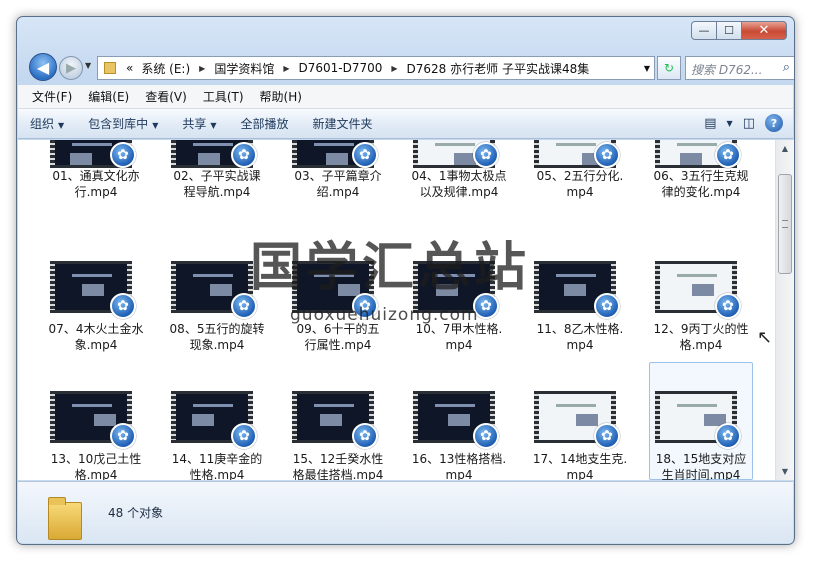 Image resolution: width=813 pixels, height=562 pixels. Describe the element at coordinates (693, 430) in the screenshot. I see `file-item: ✿ 18、15地支对应 生肖时间.mp4` at that location.